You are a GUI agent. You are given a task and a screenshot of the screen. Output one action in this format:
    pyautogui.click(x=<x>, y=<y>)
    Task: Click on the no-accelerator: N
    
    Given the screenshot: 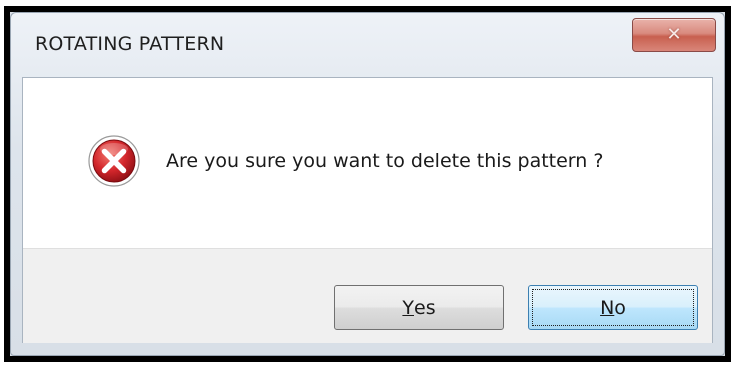 What is the action you would take?
    pyautogui.click(x=607, y=307)
    